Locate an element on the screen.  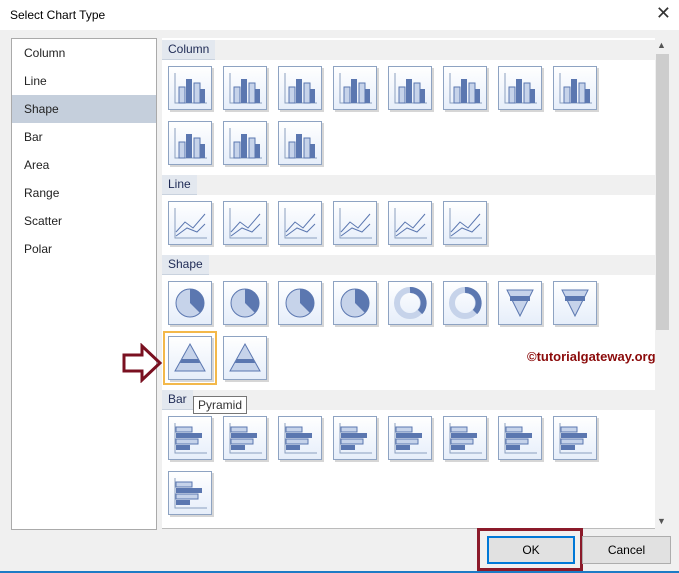
section-label: Line is located at coordinates (179, 185).